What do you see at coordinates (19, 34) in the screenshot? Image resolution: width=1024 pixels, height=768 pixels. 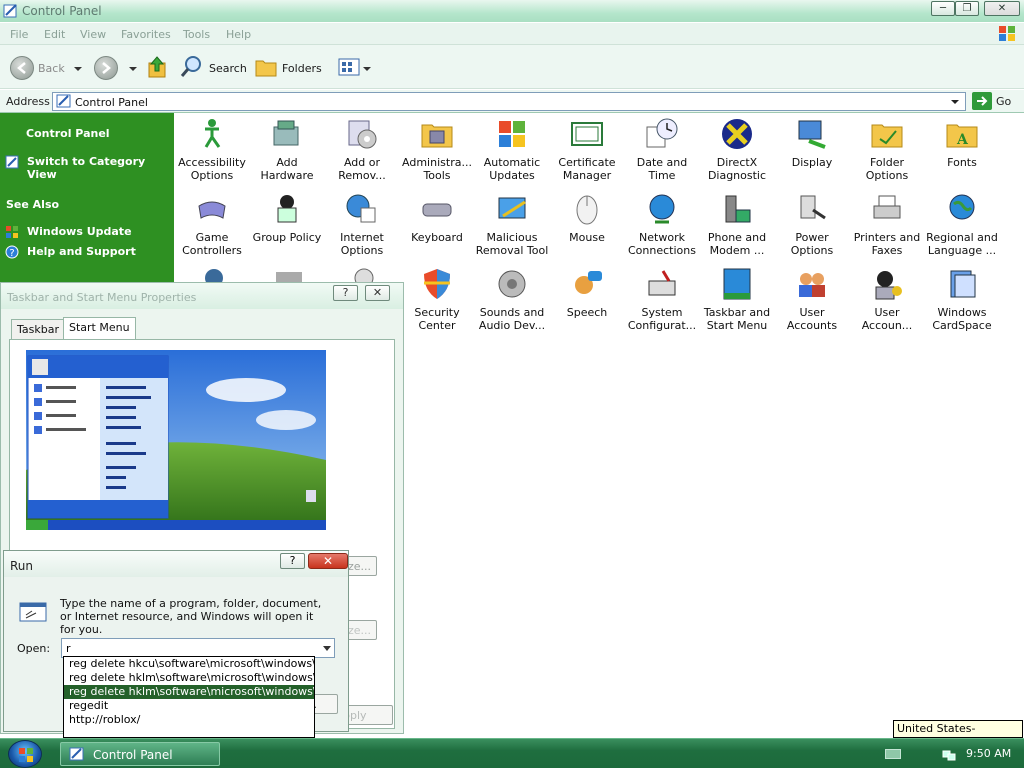 I see `menu-file: File` at bounding box center [19, 34].